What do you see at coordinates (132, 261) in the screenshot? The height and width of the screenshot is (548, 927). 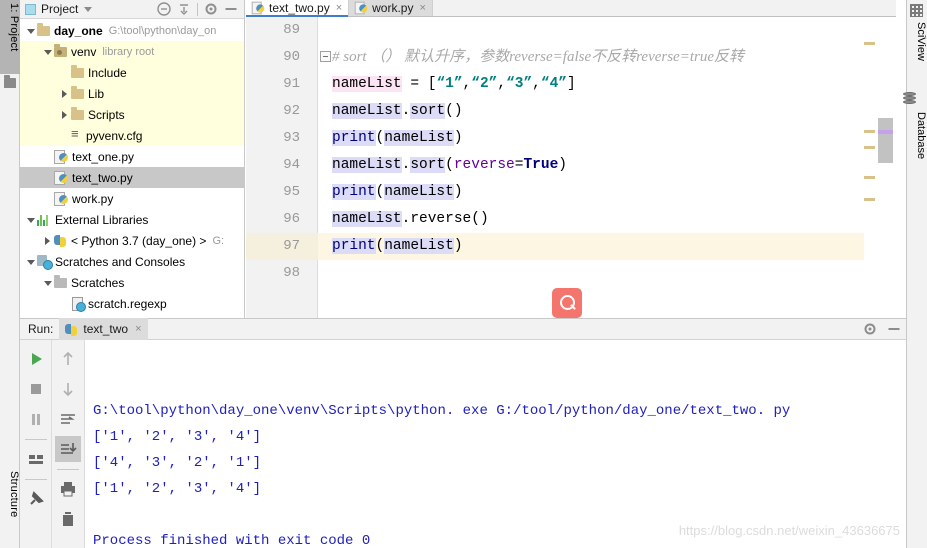 I see `tree-node-scratches-and-consoles: Scratches and Consoles` at bounding box center [132, 261].